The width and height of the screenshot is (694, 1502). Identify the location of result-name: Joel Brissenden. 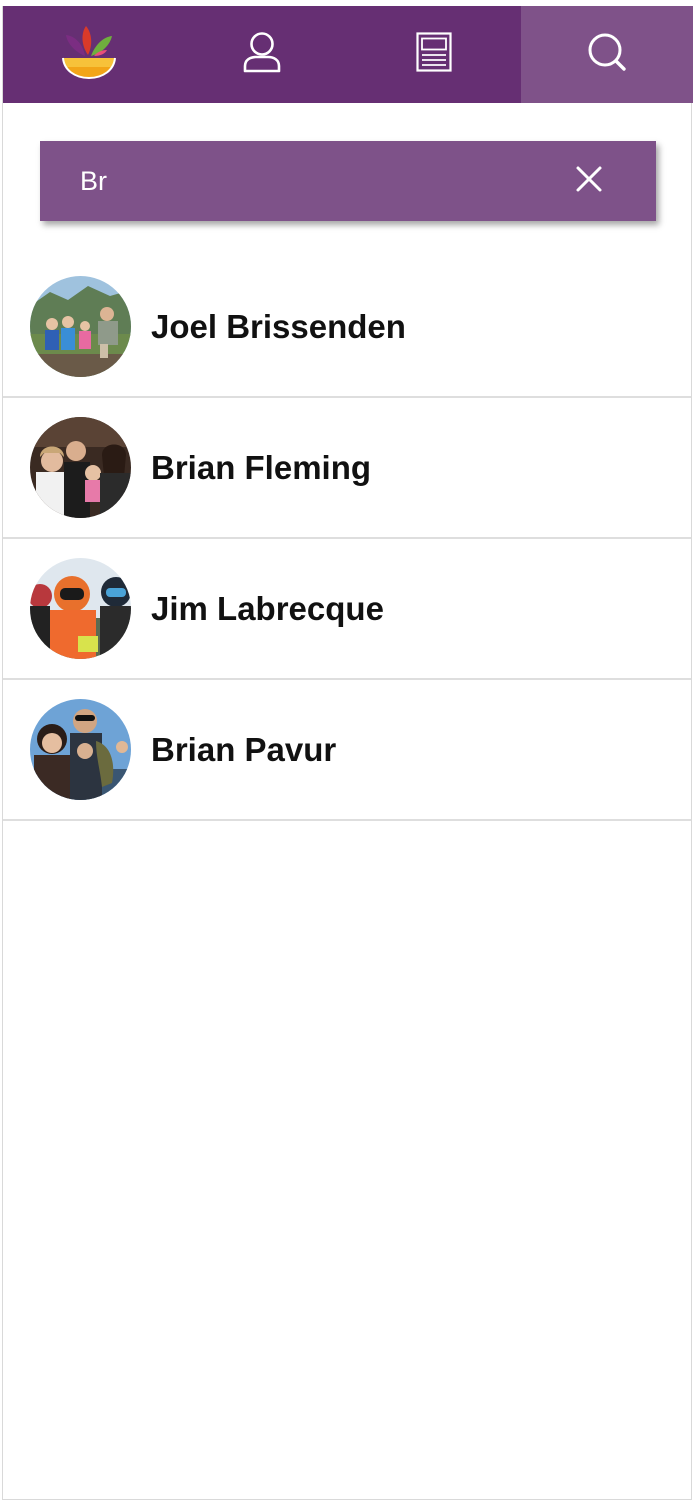
(278, 326).